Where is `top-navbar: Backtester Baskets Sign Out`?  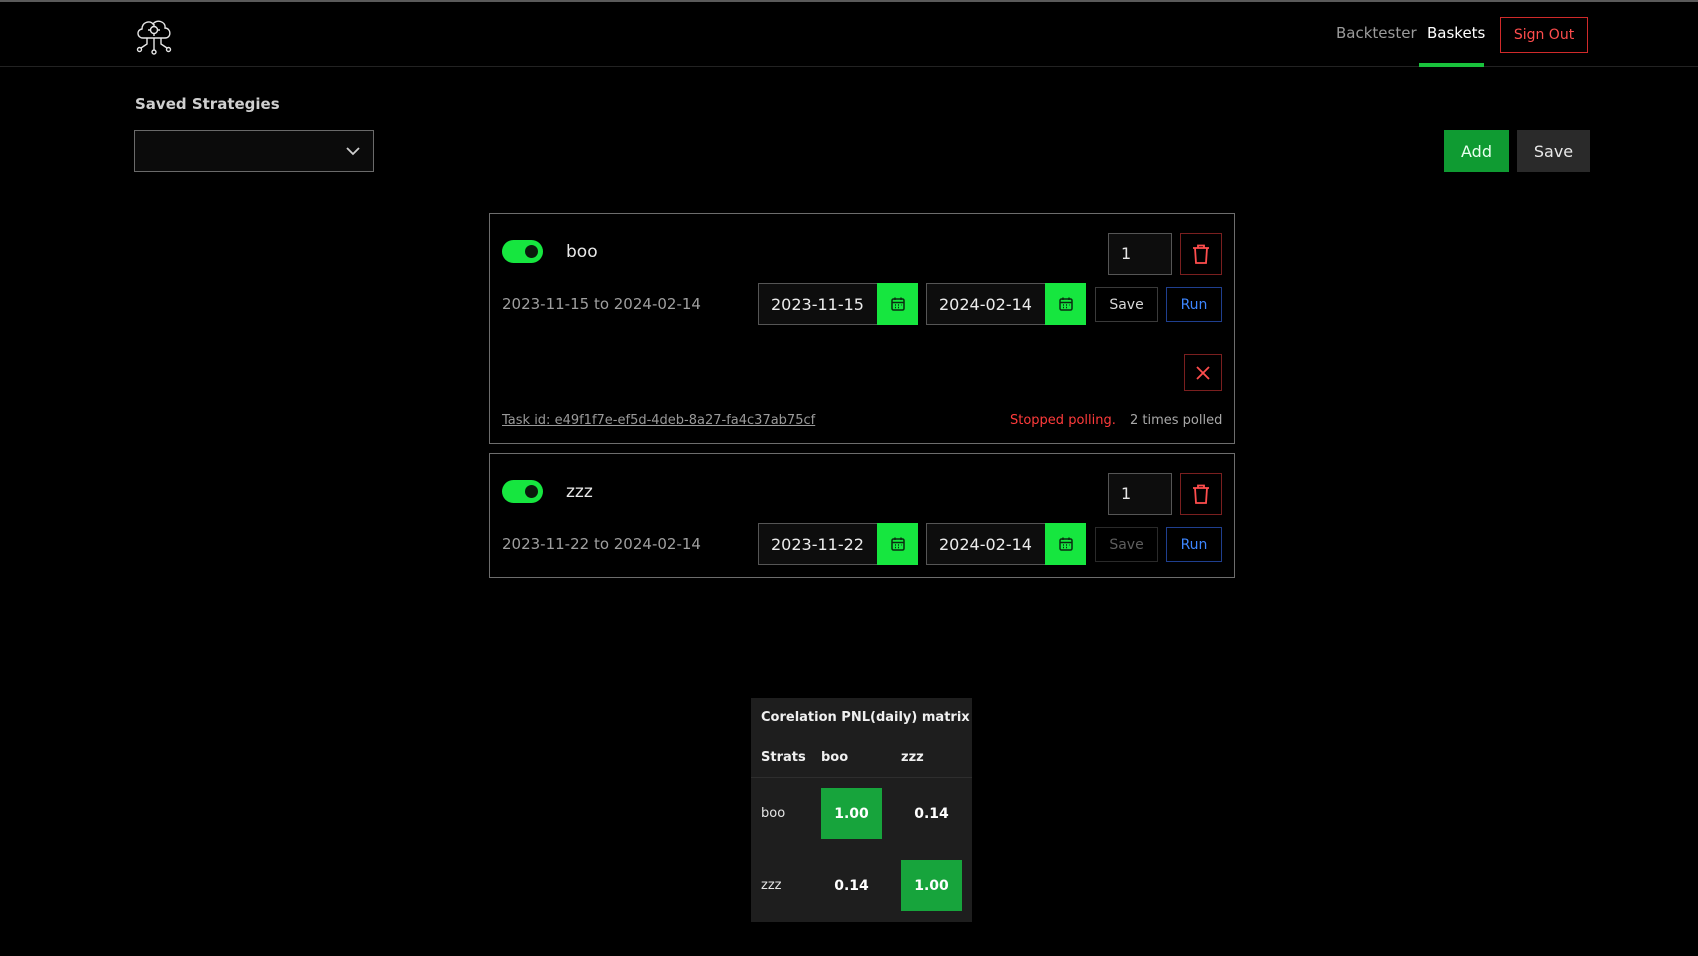 top-navbar: Backtester Baskets Sign Out is located at coordinates (849, 34).